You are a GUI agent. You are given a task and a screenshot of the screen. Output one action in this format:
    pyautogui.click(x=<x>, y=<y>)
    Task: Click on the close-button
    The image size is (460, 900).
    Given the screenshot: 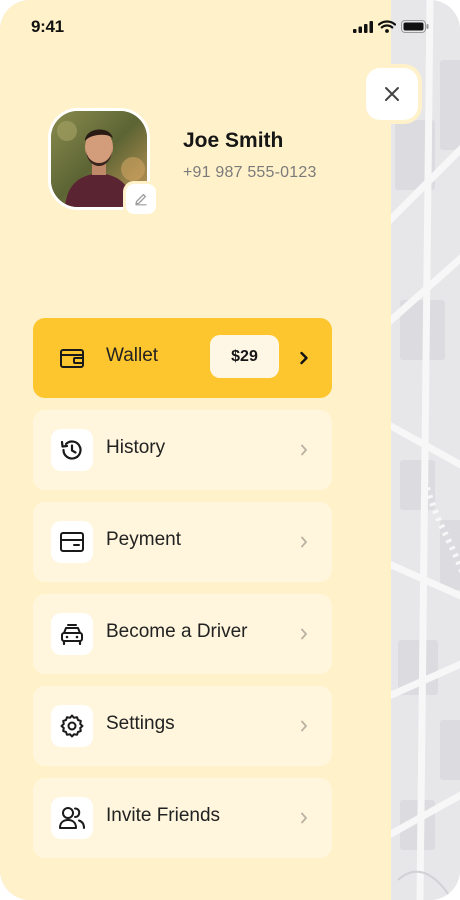 What is the action you would take?
    pyautogui.click(x=392, y=94)
    